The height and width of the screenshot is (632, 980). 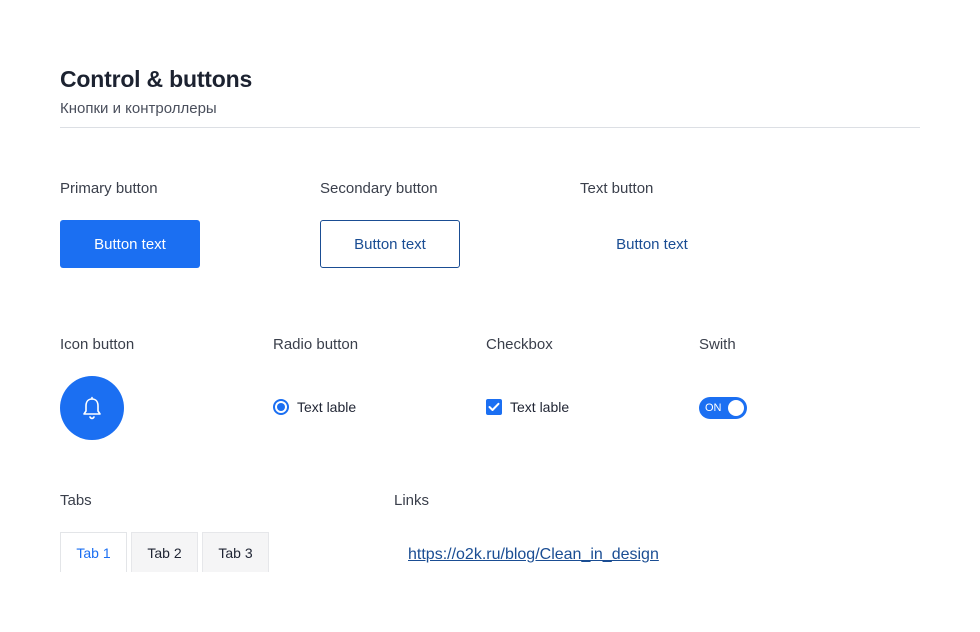 I want to click on tabs-label: Tabs, so click(x=76, y=500).